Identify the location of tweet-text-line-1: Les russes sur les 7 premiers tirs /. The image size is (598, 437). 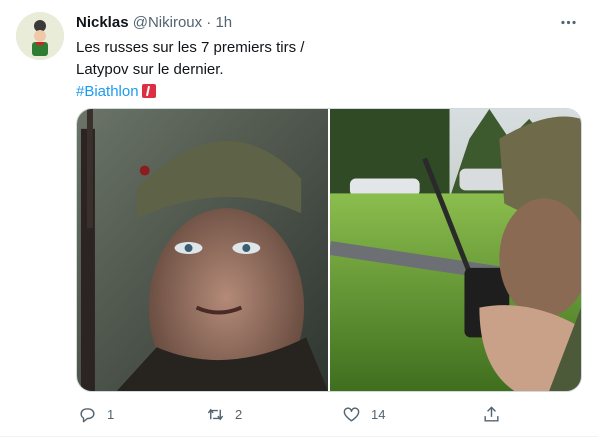
(190, 47).